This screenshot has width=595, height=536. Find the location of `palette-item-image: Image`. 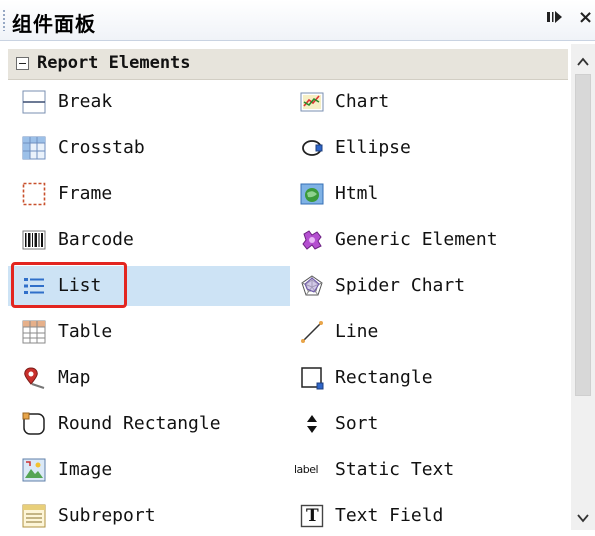

palette-item-image: Image is located at coordinates (149, 470).